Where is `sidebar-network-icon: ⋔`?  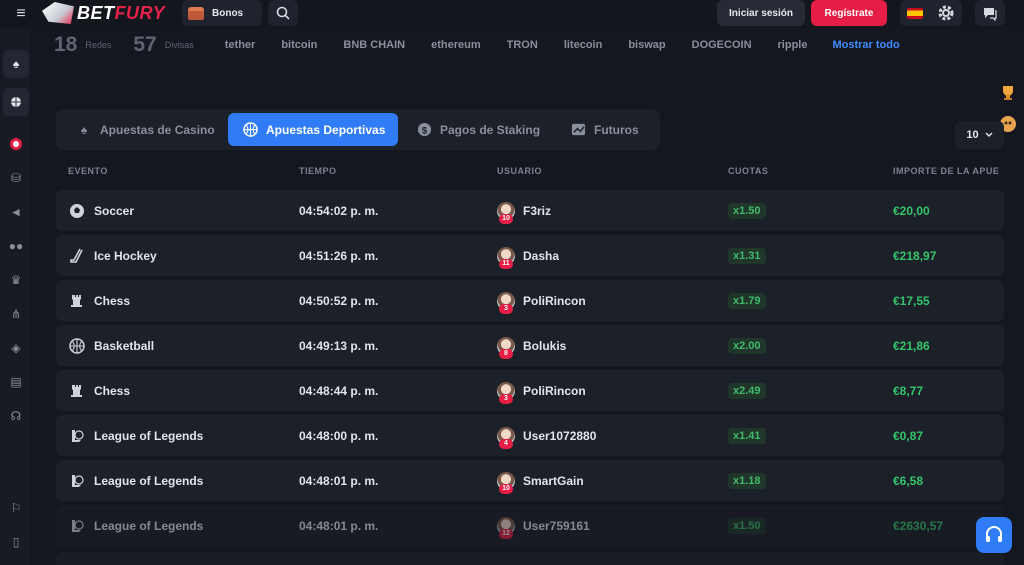 sidebar-network-icon: ⋔ is located at coordinates (16, 314).